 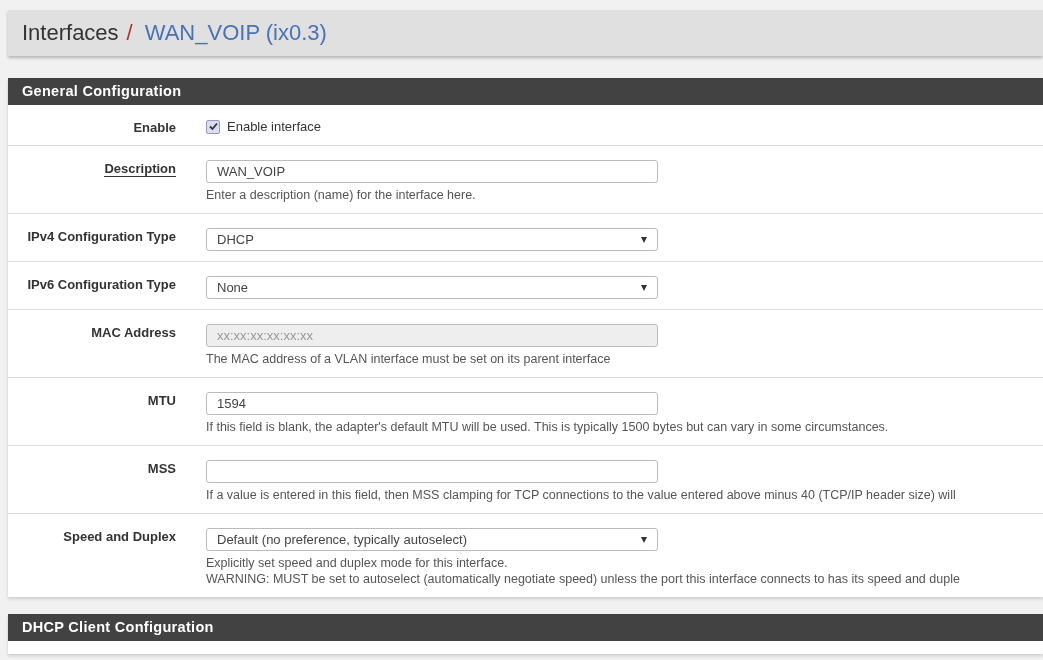 I want to click on dropdown: None, so click(x=432, y=287).